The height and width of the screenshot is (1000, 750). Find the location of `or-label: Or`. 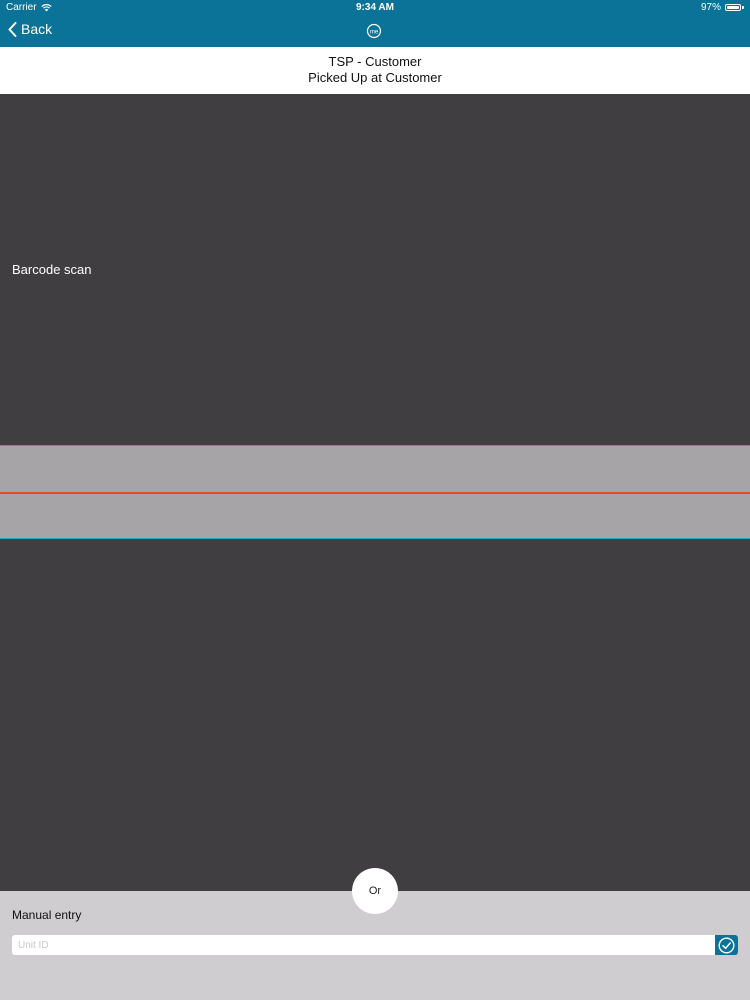

or-label: Or is located at coordinates (375, 891).